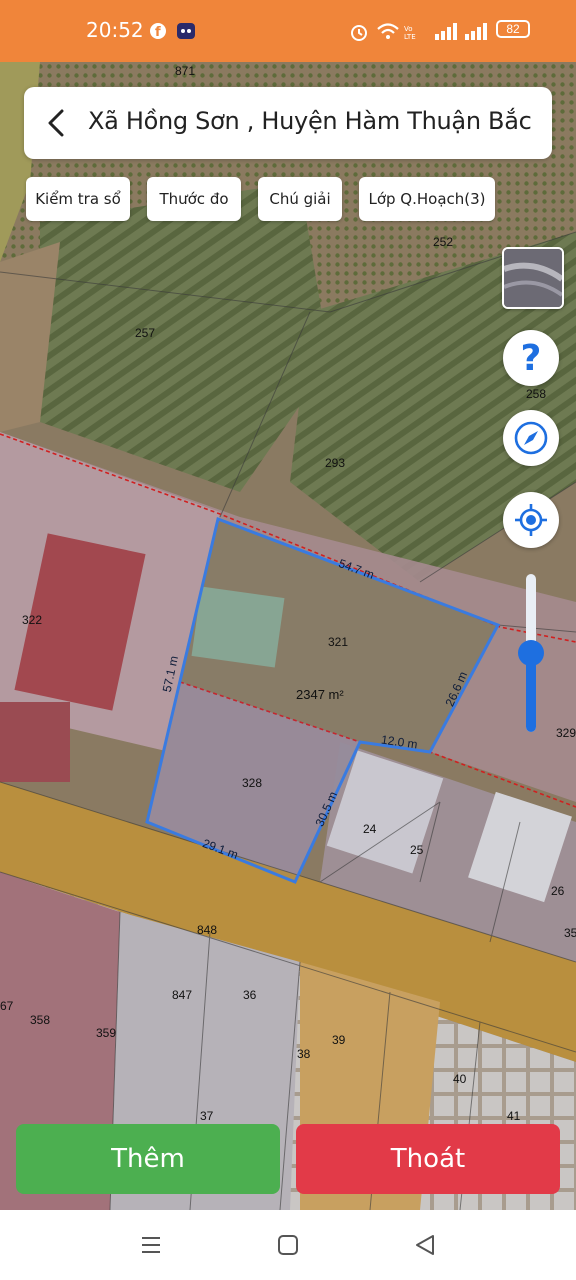 The width and height of the screenshot is (576, 1280). What do you see at coordinates (388, 33) in the screenshot?
I see `wifi-icon` at bounding box center [388, 33].